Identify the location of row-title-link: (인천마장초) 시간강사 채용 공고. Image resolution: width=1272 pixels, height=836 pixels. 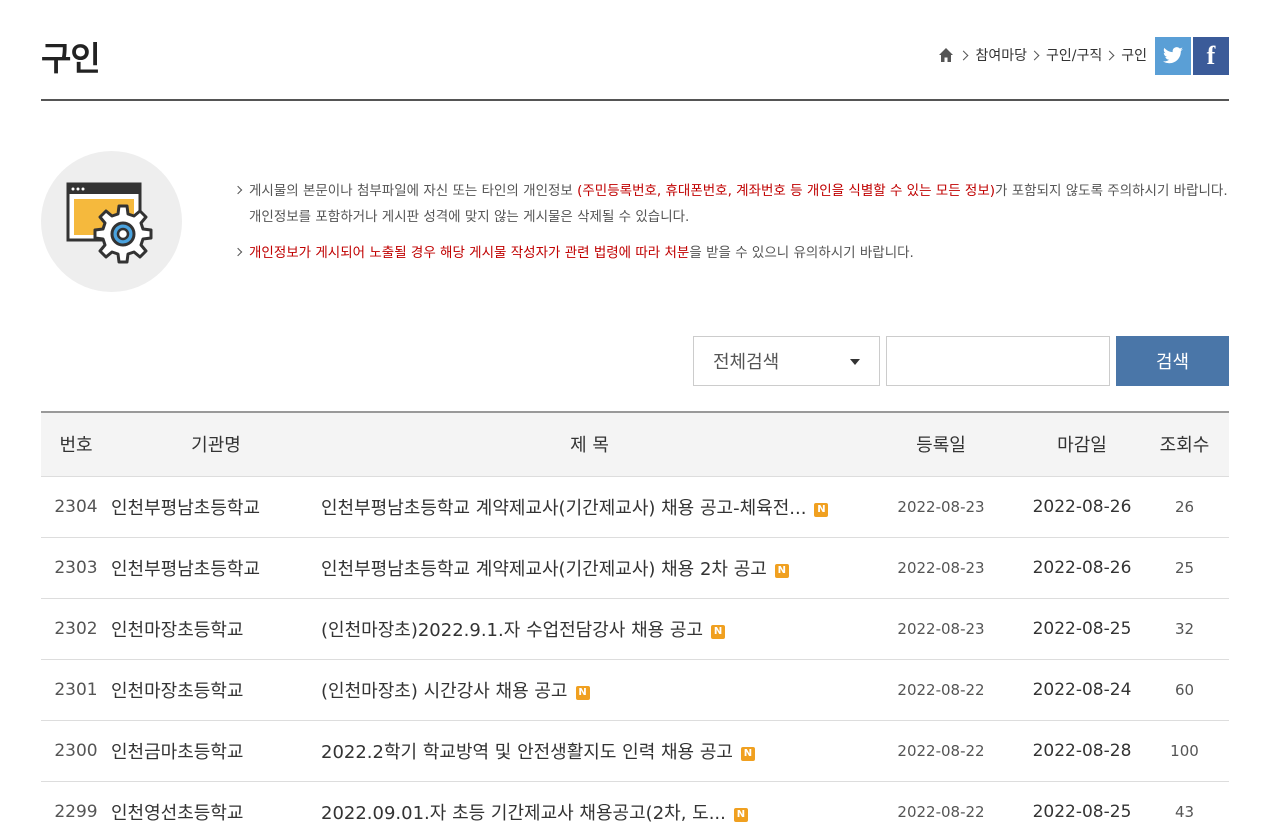
(444, 691).